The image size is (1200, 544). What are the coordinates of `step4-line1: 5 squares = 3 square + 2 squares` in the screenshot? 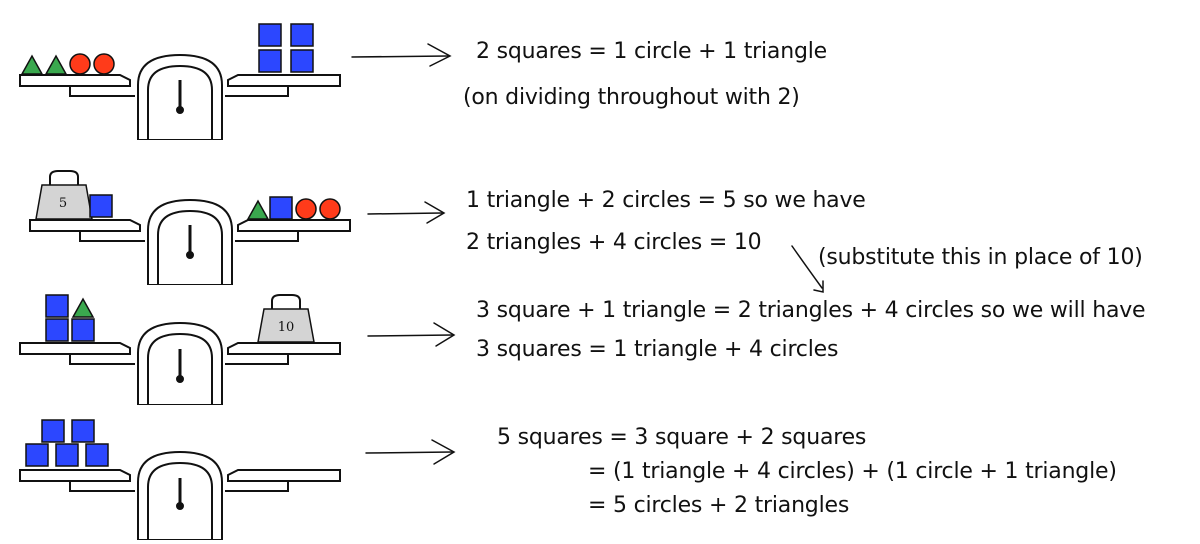 It's located at (682, 437).